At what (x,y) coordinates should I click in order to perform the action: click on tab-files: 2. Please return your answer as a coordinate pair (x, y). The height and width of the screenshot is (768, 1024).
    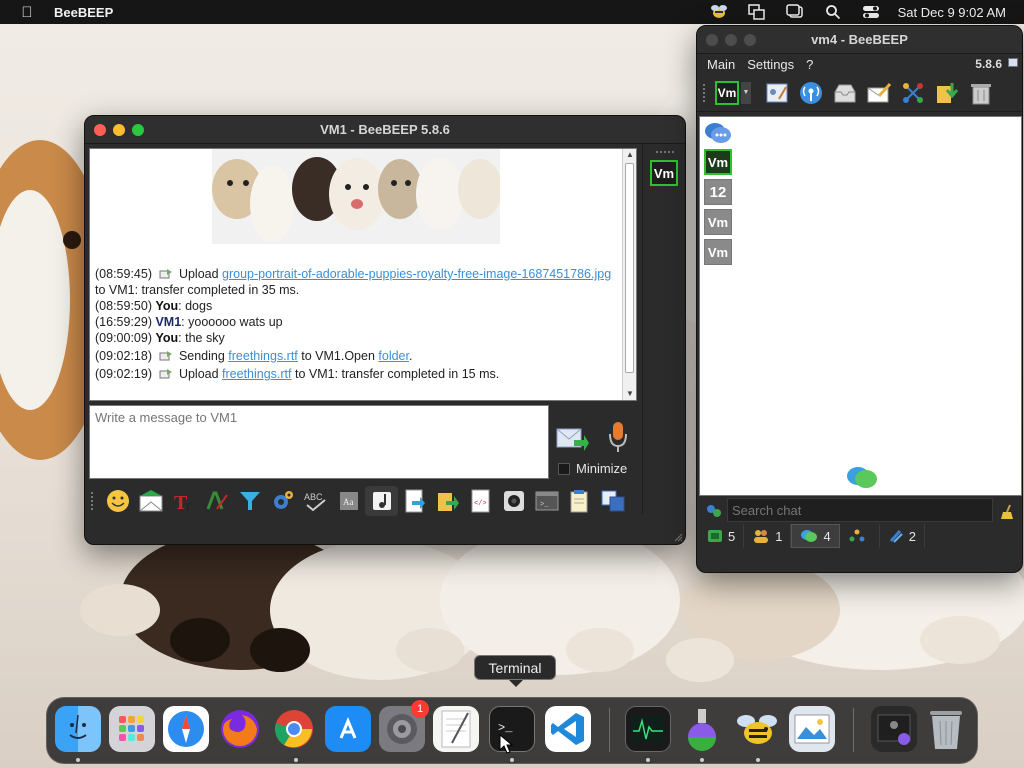
    Looking at the image, I should click on (902, 536).